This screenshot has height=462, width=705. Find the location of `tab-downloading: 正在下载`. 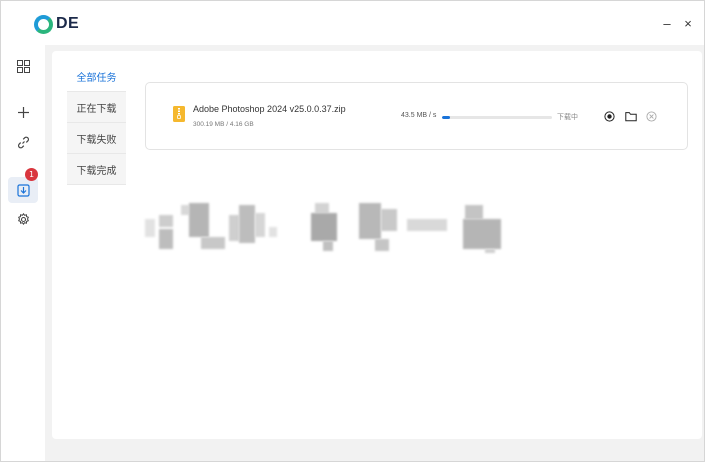

tab-downloading: 正在下载 is located at coordinates (96, 107).